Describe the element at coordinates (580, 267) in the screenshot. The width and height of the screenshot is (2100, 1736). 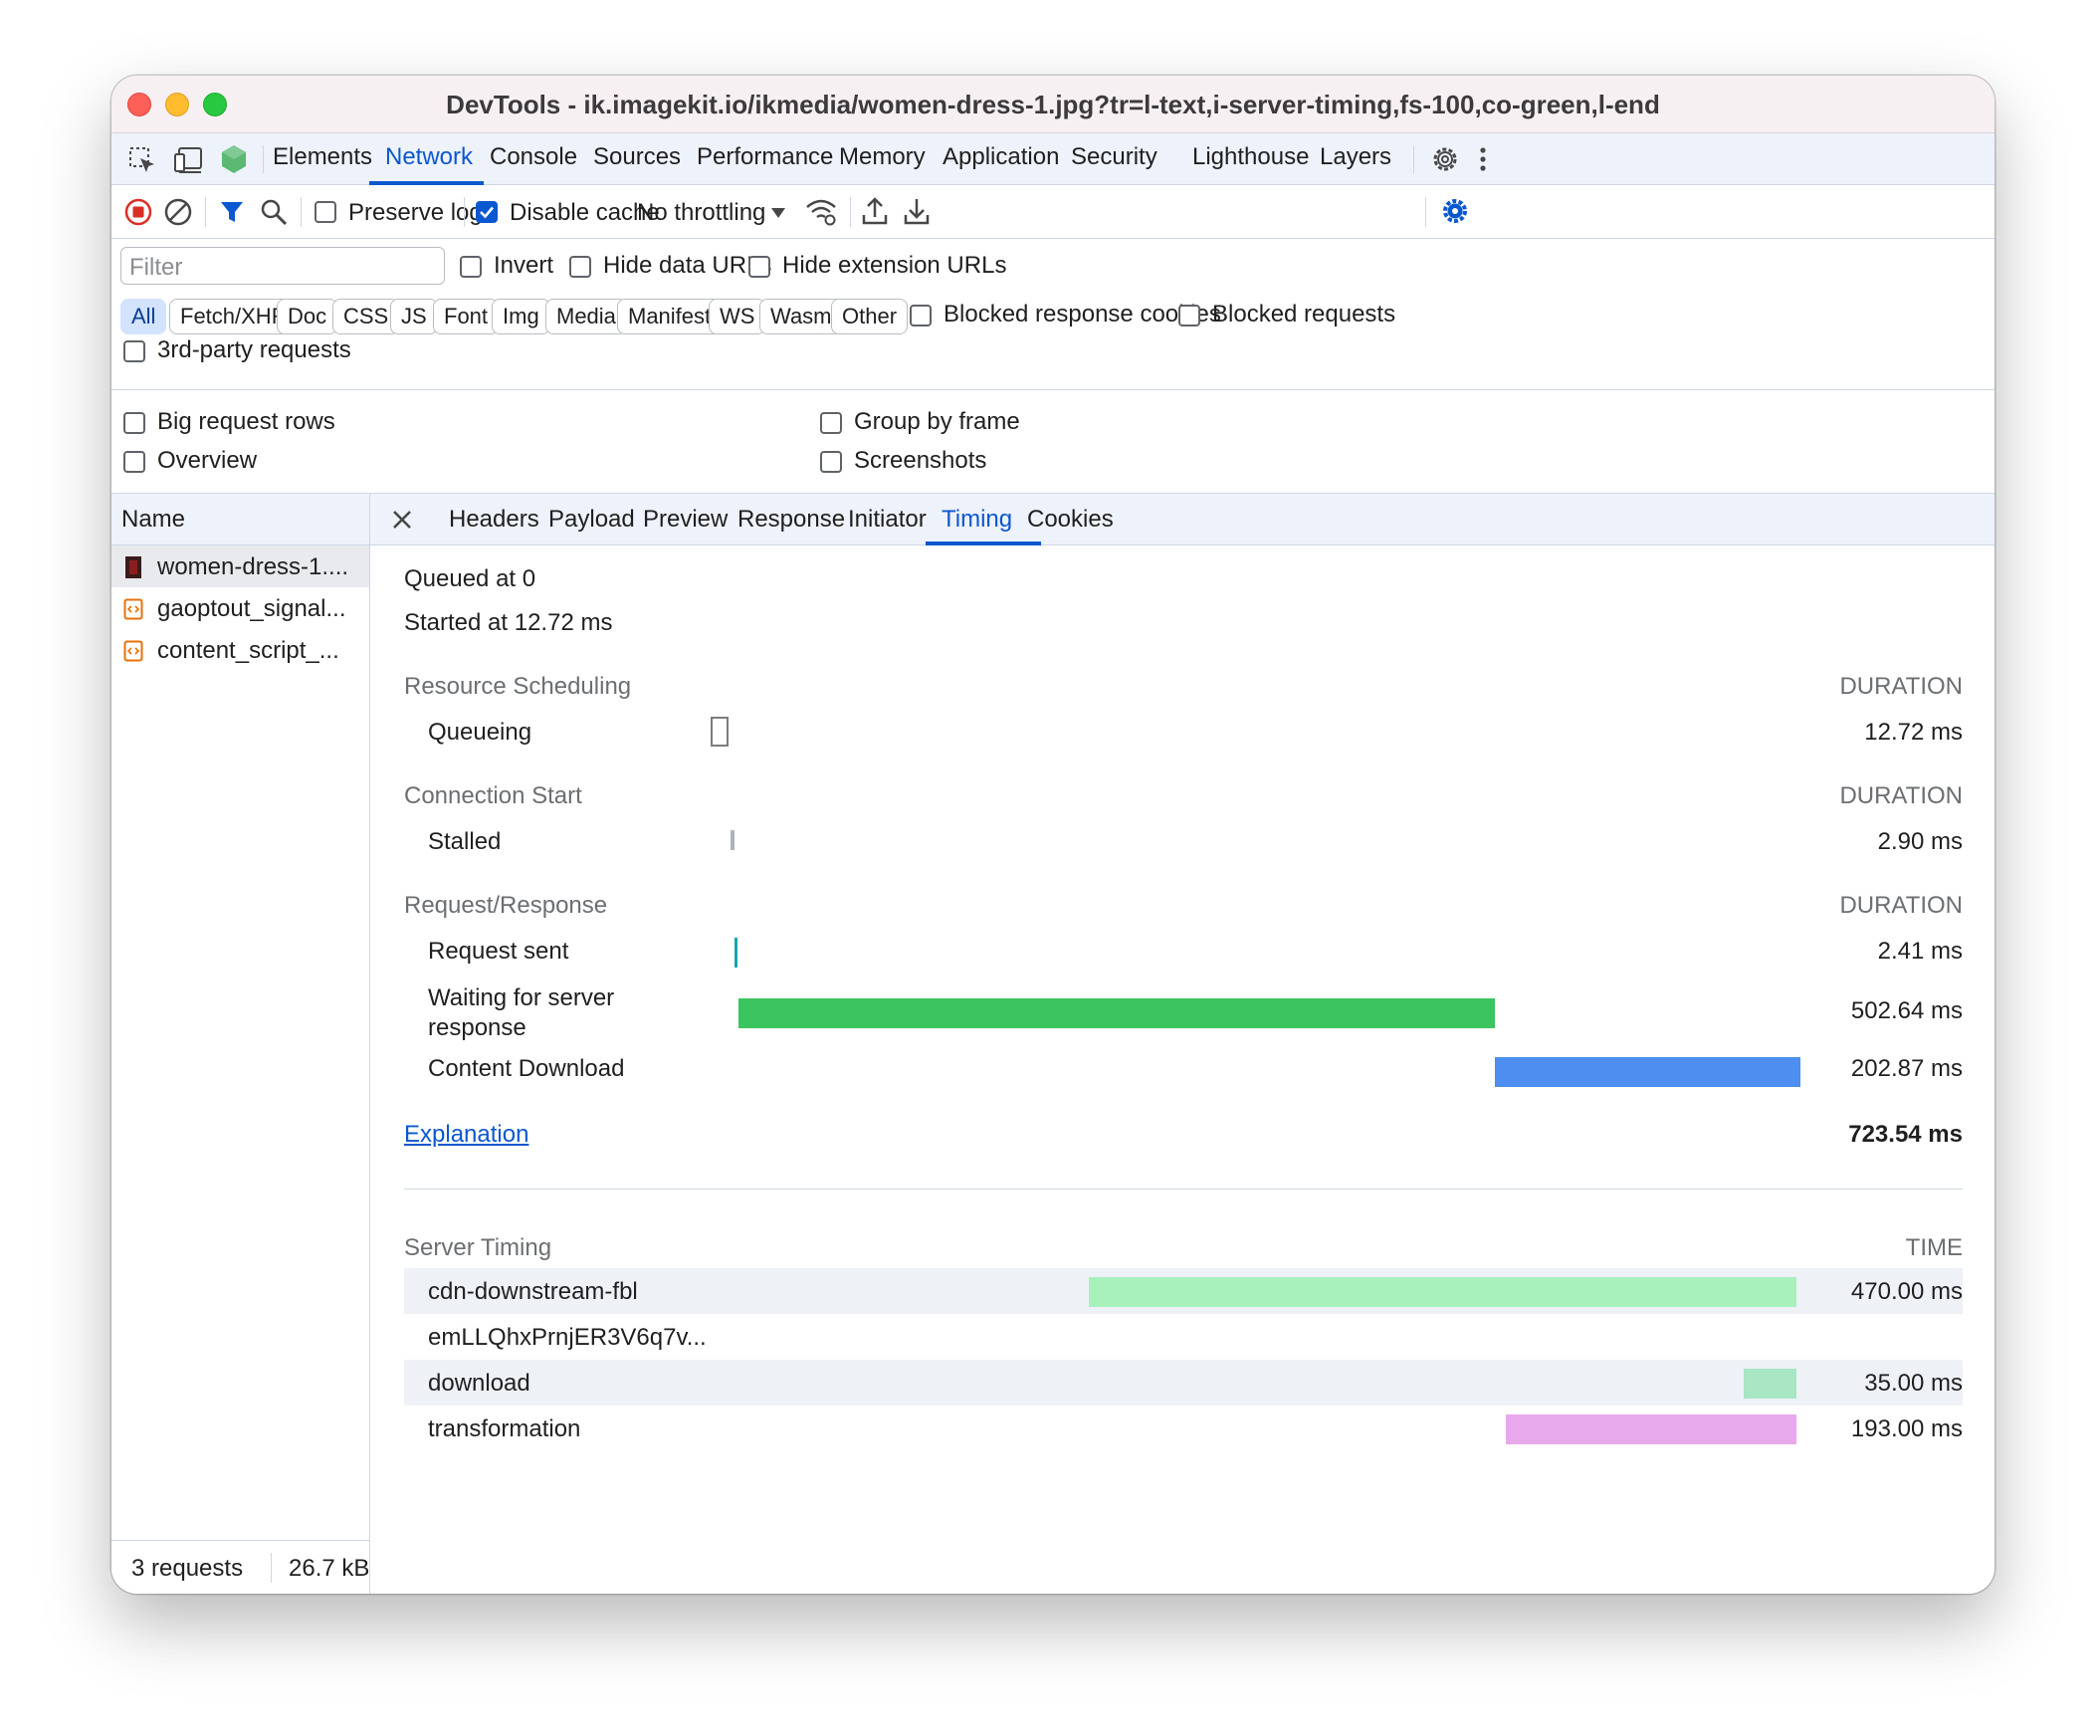
I see `hide-data-urls-checkbox` at that location.